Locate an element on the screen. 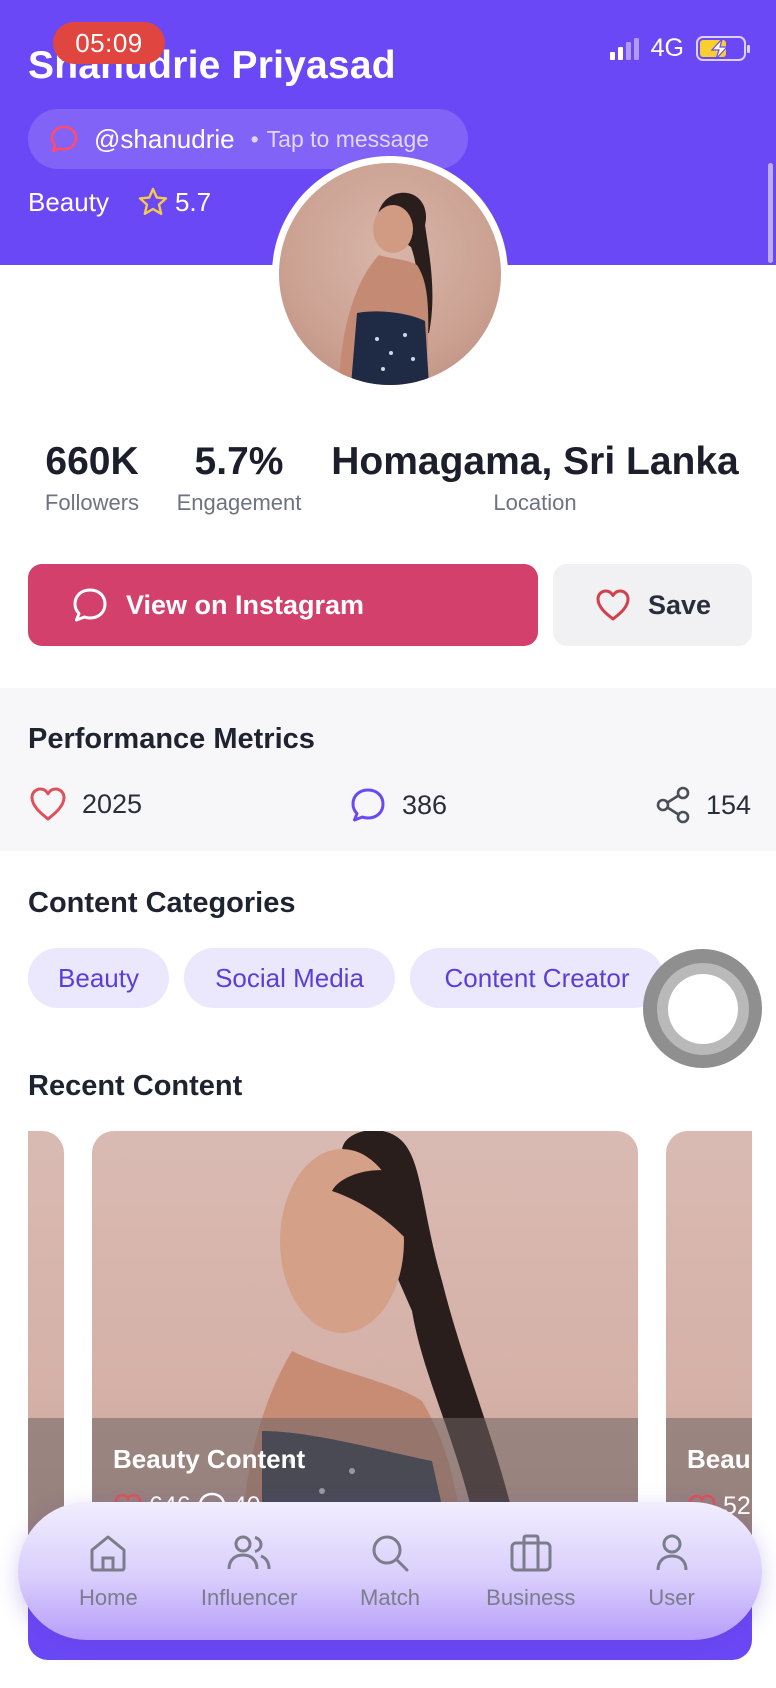 This screenshot has height=1688, width=776. category-chip-content-creator: Content Creator is located at coordinates (537, 978).